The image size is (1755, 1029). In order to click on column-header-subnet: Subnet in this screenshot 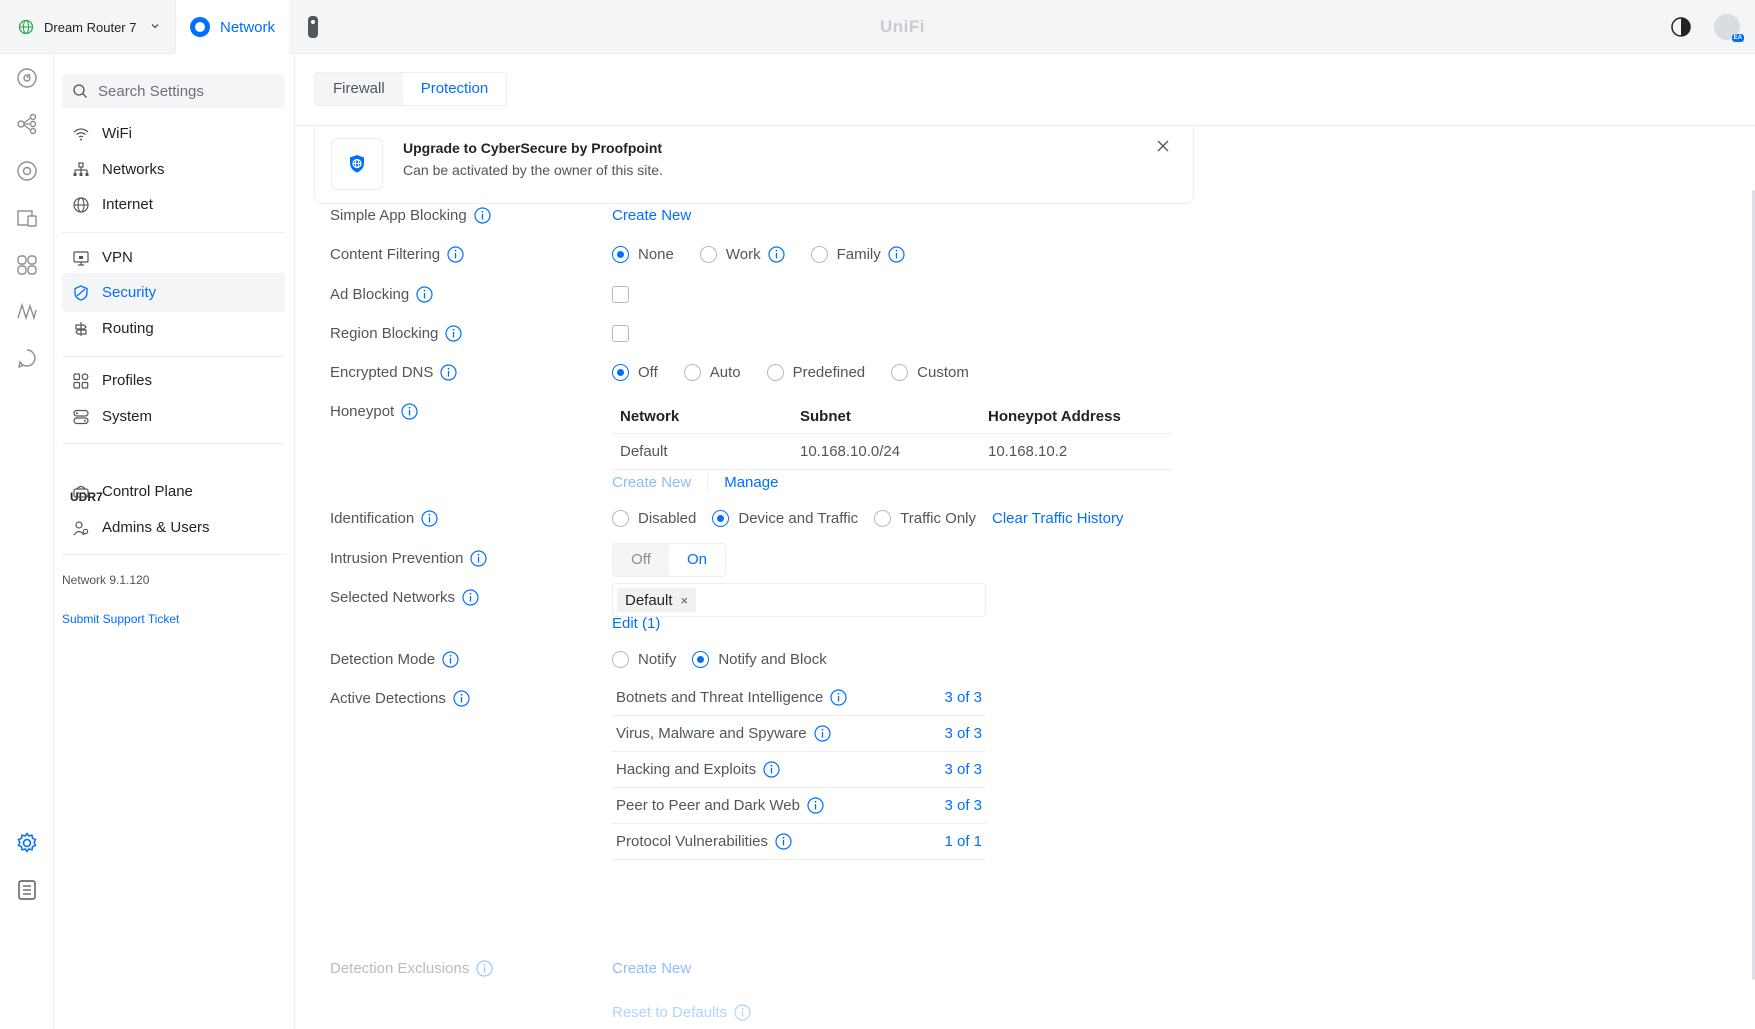, I will do `click(825, 416)`.